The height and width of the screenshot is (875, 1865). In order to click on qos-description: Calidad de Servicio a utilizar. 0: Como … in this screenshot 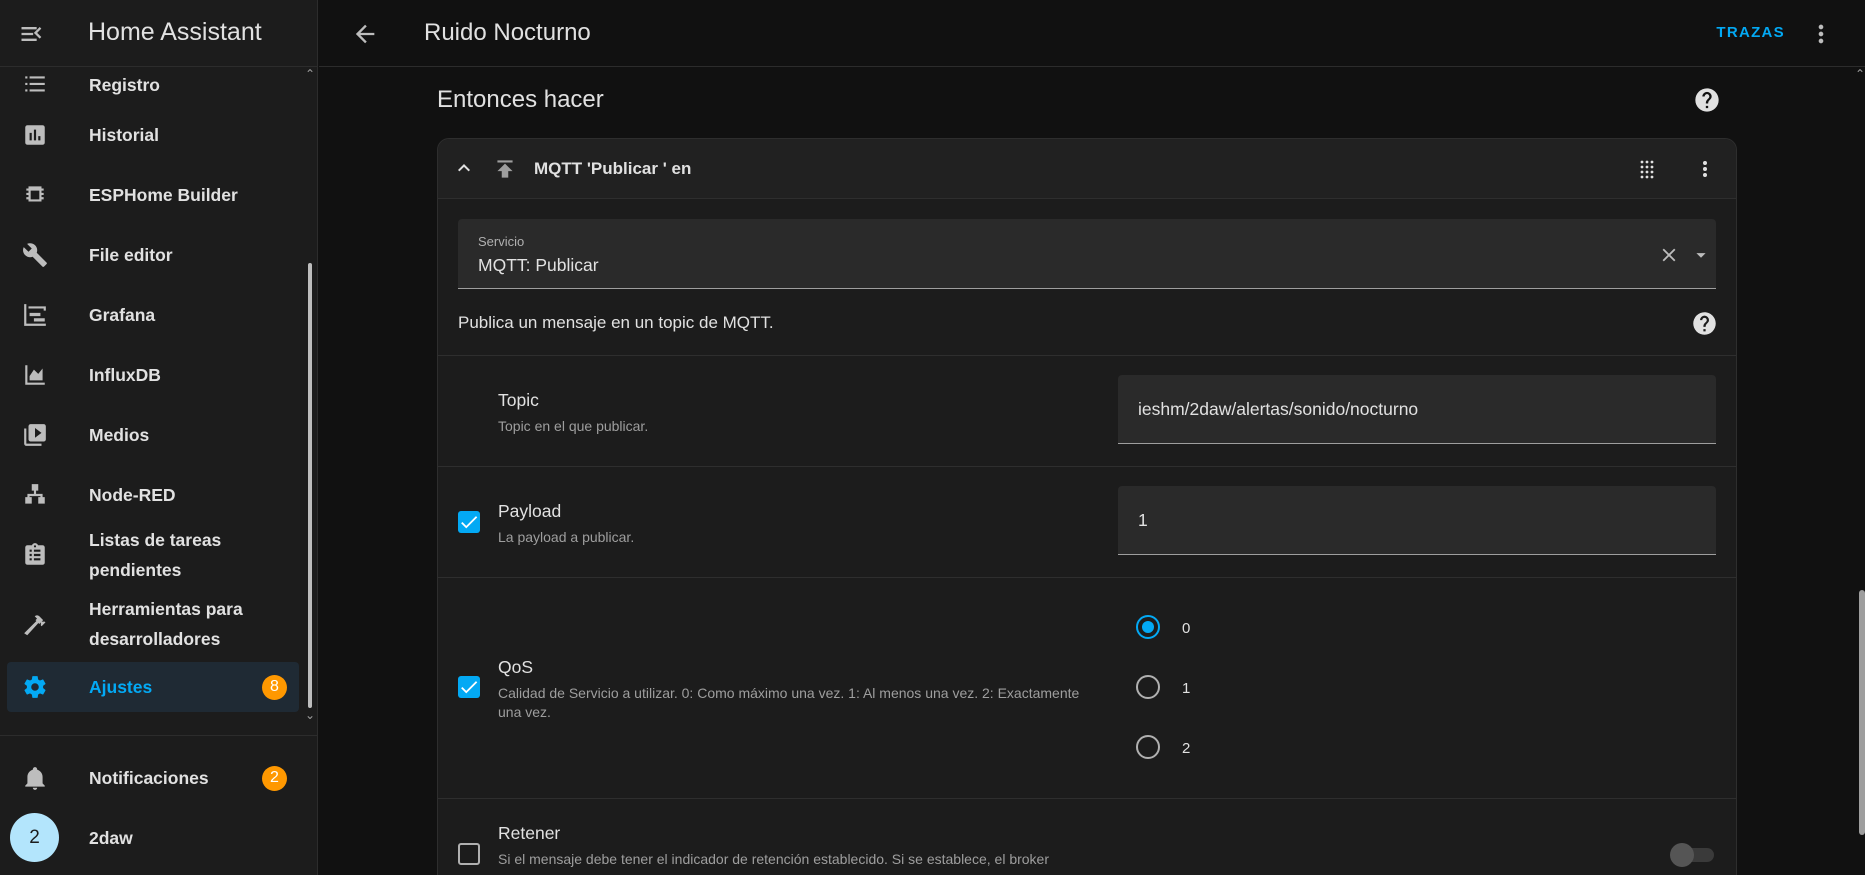, I will do `click(789, 702)`.